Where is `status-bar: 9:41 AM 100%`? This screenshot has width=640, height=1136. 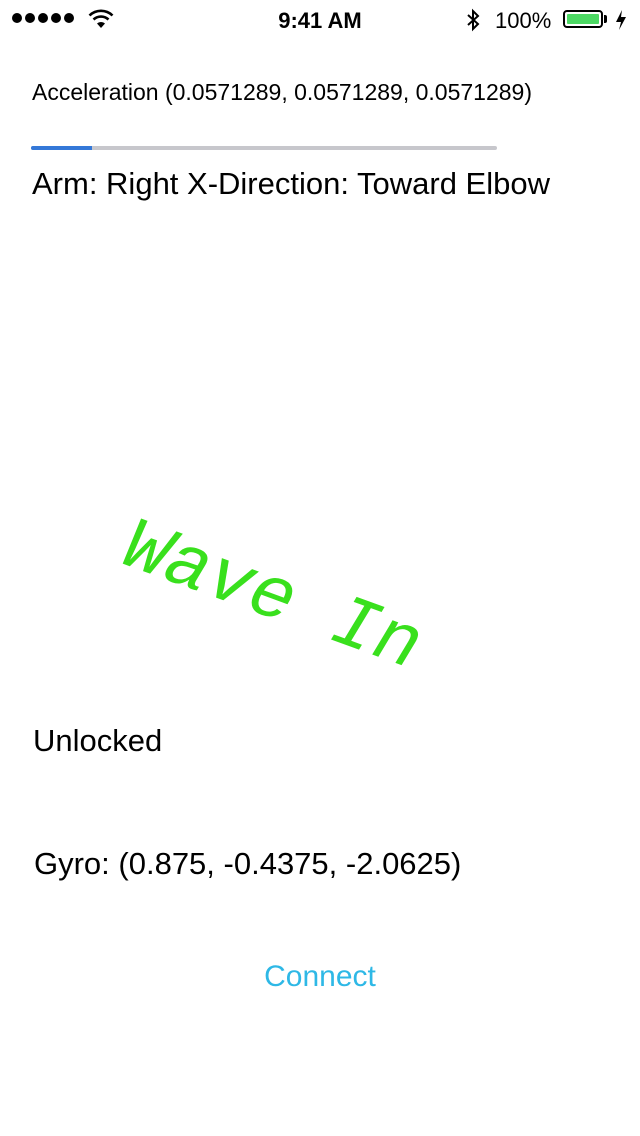
status-bar: 9:41 AM 100% is located at coordinates (320, 20).